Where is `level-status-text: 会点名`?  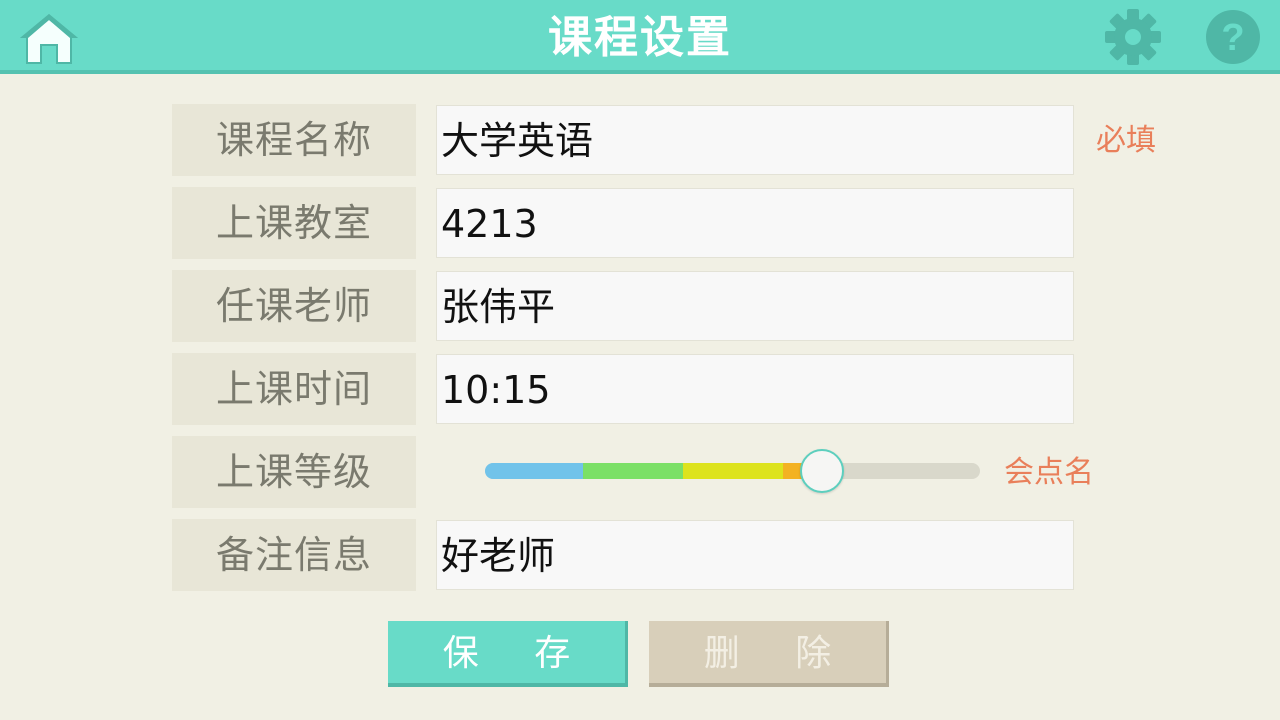
level-status-text: 会点名 is located at coordinates (1049, 472).